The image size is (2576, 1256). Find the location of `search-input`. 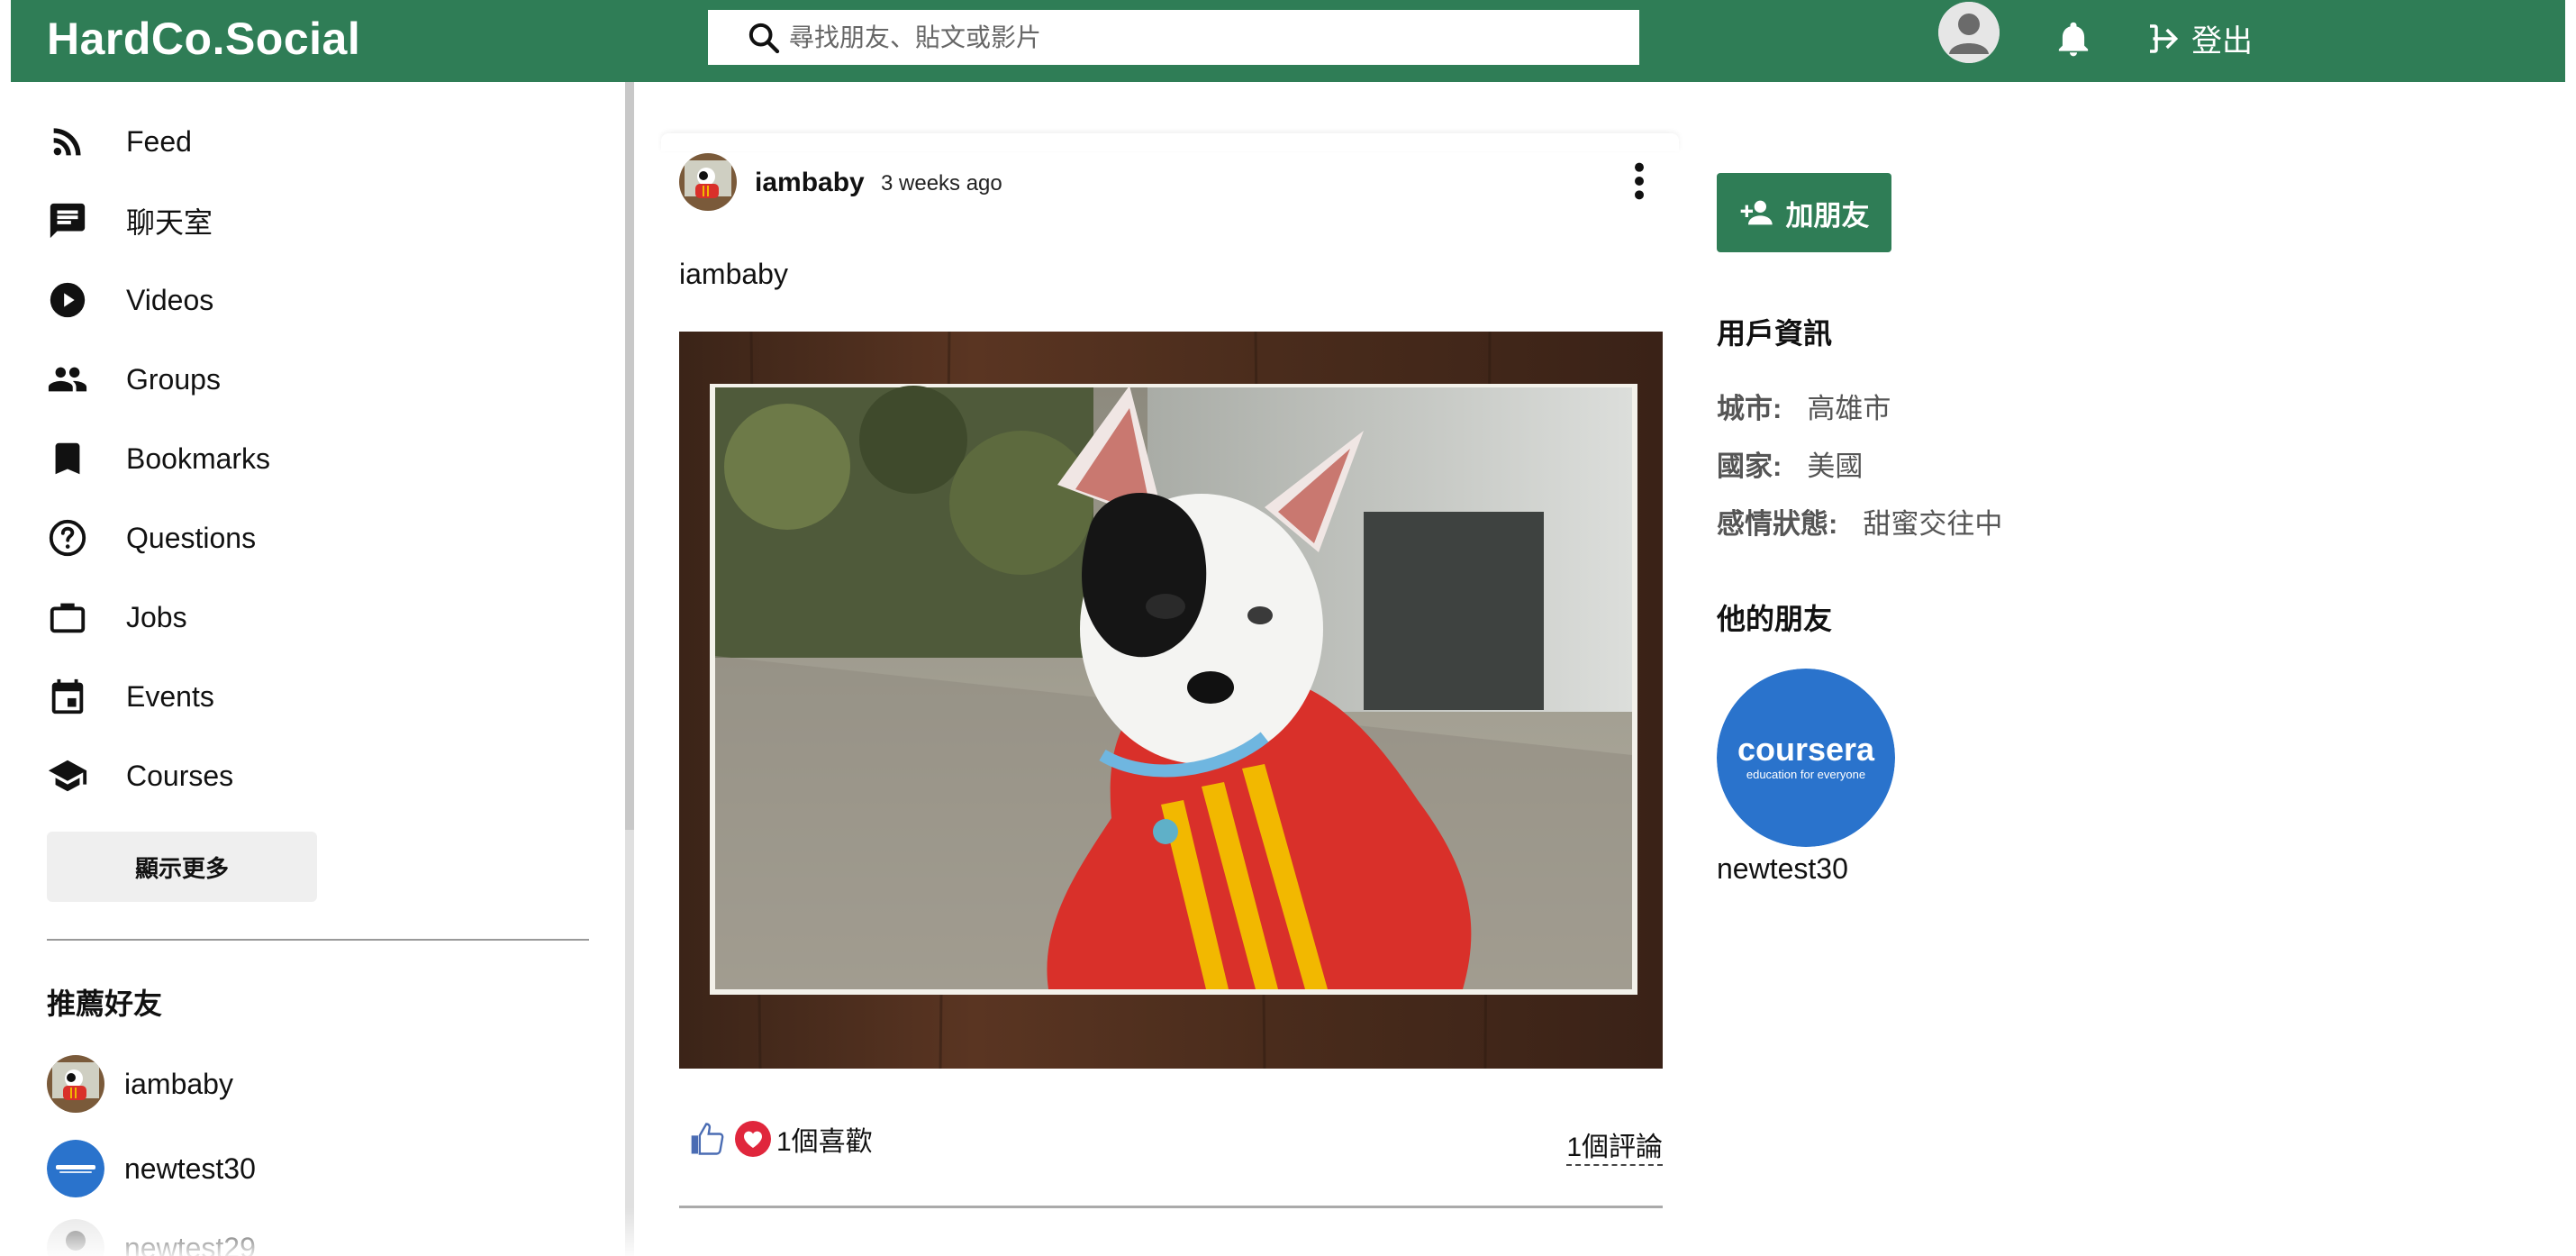

search-input is located at coordinates (1194, 37).